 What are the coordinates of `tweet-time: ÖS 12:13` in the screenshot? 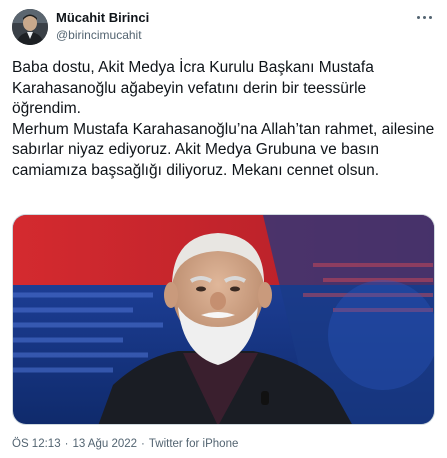 It's located at (36, 444).